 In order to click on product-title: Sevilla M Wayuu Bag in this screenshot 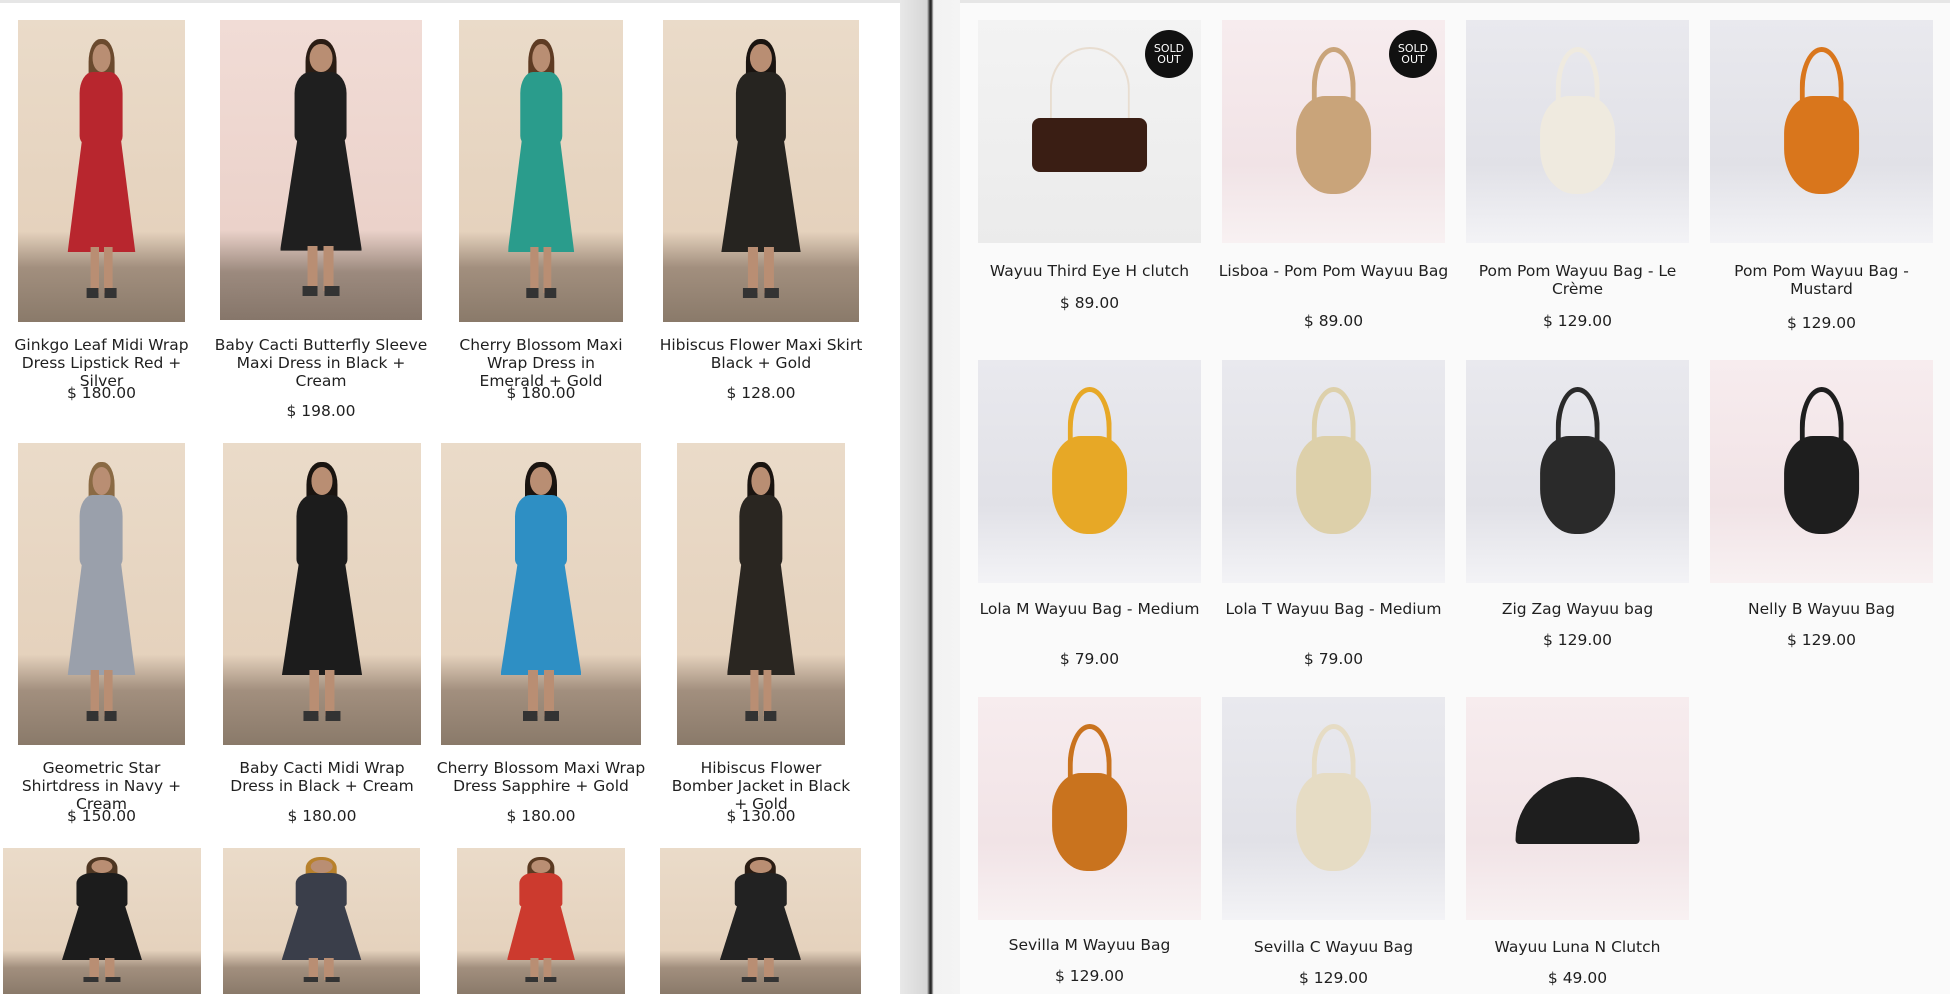, I will do `click(1089, 945)`.